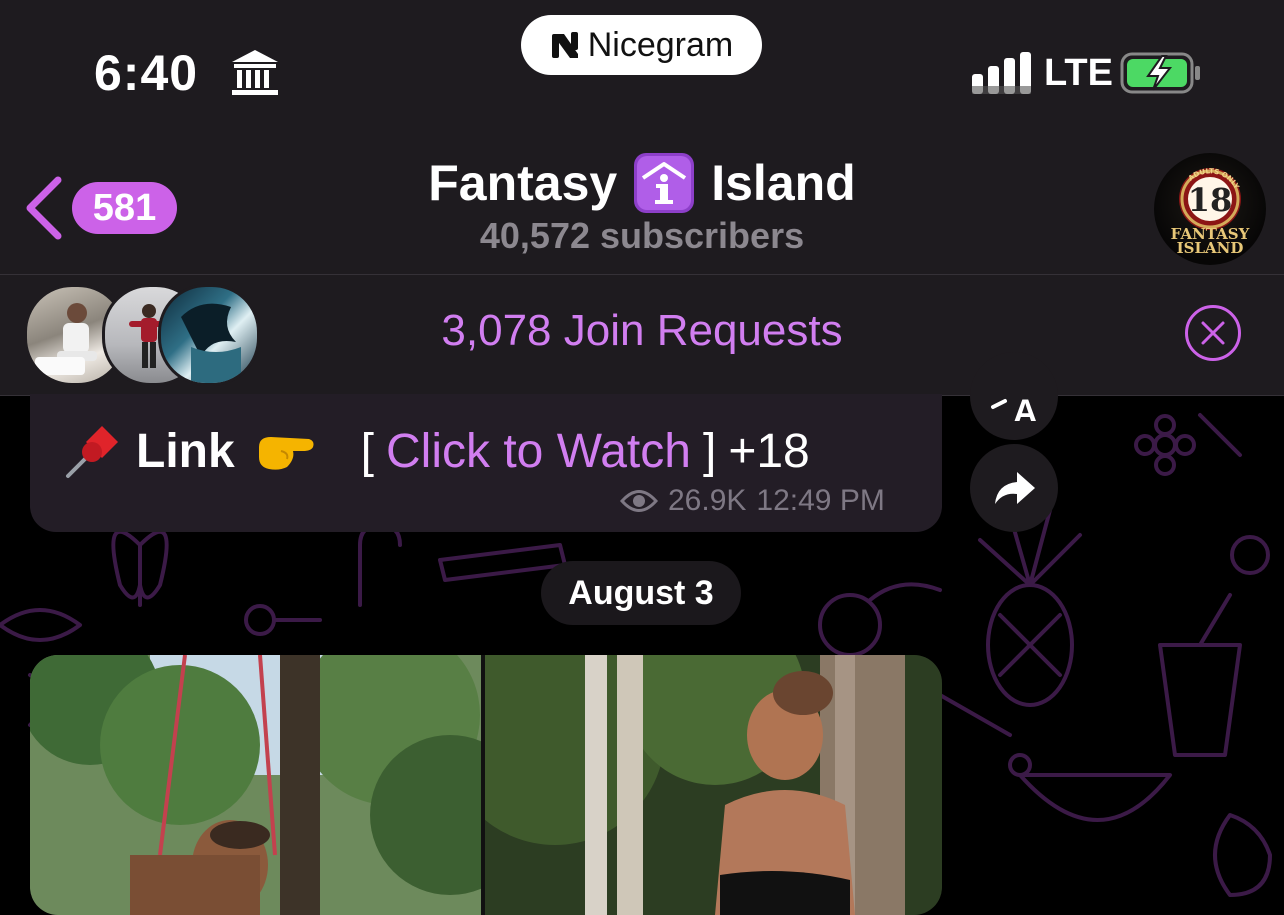  What do you see at coordinates (639, 501) in the screenshot?
I see `eye-icon` at bounding box center [639, 501].